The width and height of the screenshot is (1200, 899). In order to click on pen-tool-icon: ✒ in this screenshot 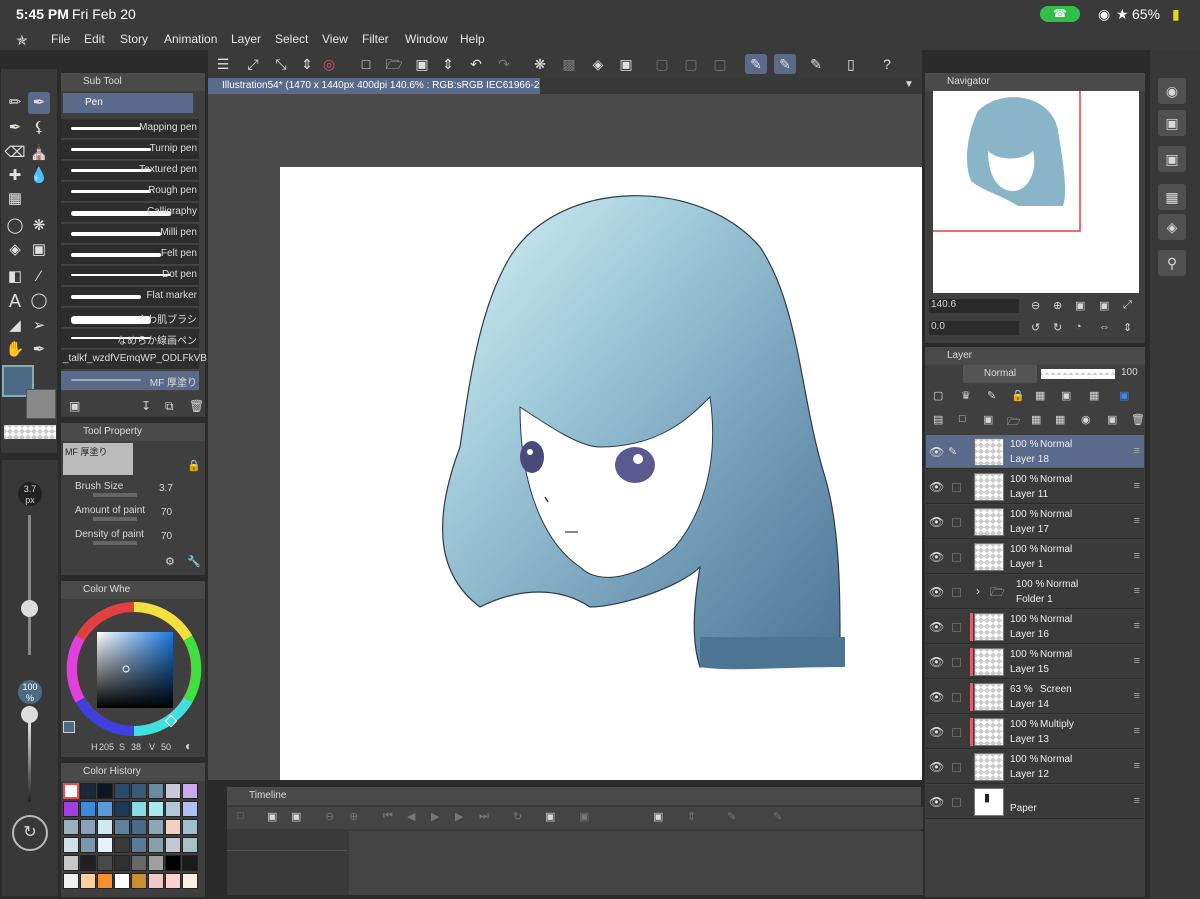, I will do `click(39, 103)`.